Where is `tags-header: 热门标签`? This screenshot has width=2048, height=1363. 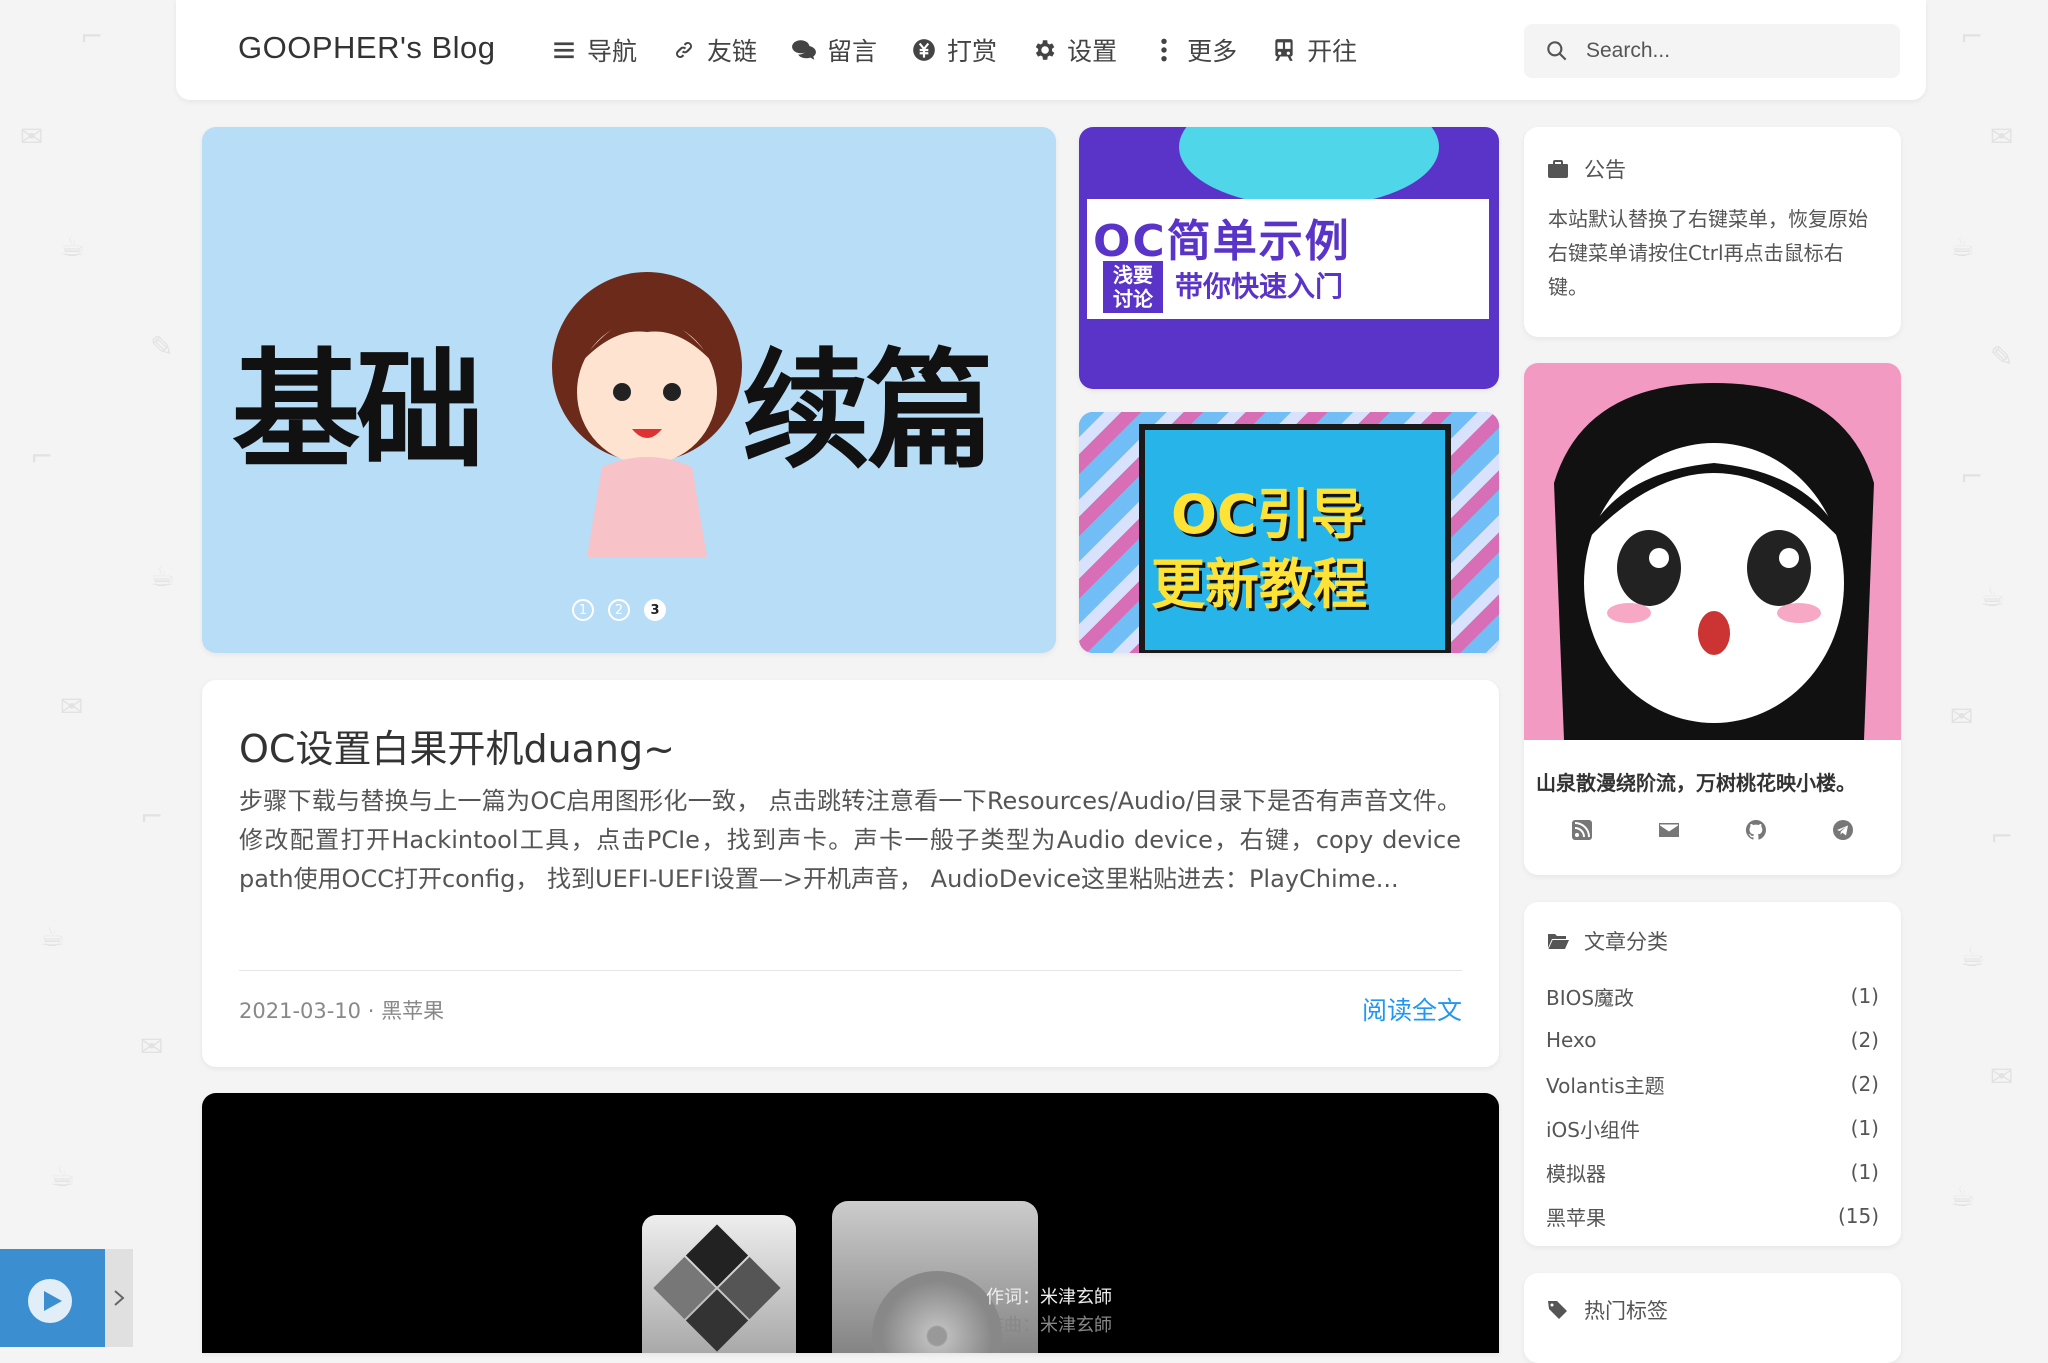 tags-header: 热门标签 is located at coordinates (1607, 1310).